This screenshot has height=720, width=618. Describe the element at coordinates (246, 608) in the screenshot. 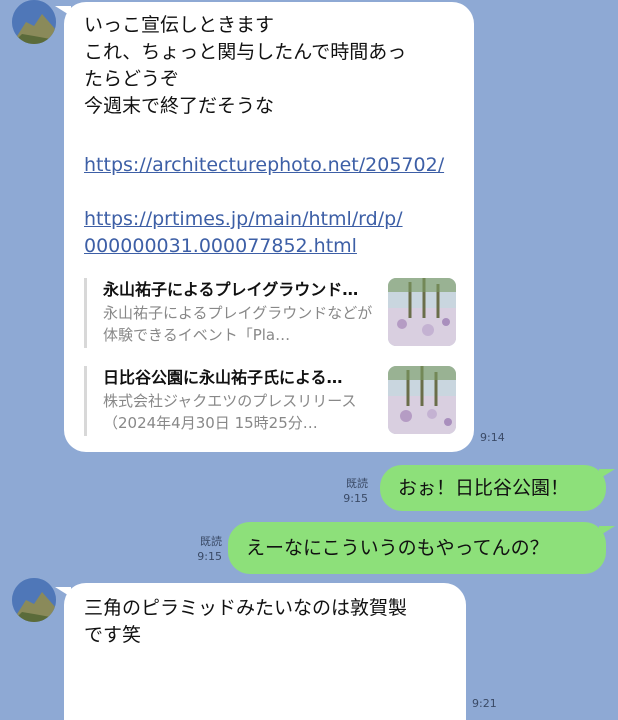

I see `message-text-line: 三角のピラミッドみたいなのは敦賀製` at that location.